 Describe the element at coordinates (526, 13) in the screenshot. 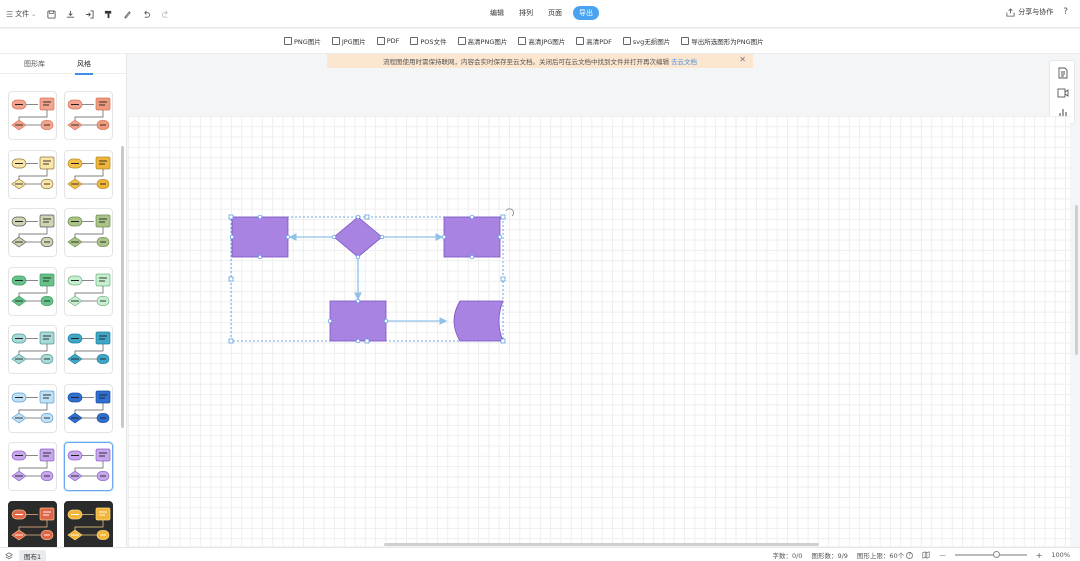

I see `tab-arrange: 排列` at that location.